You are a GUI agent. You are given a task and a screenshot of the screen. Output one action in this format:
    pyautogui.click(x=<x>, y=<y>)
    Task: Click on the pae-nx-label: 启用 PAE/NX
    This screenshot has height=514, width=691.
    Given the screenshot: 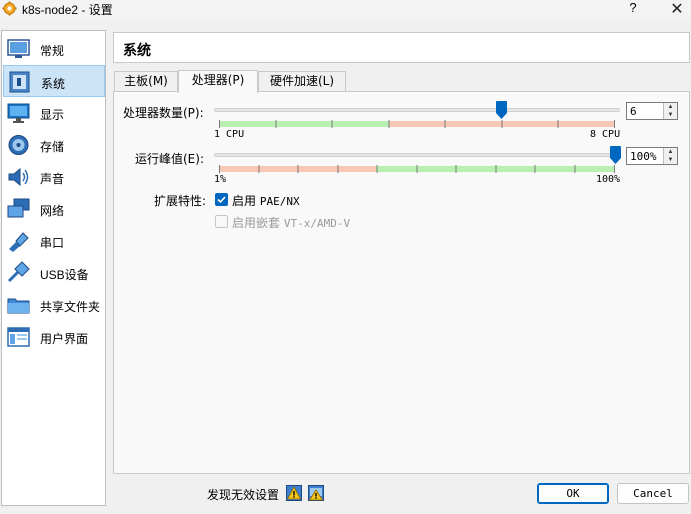 What is the action you would take?
    pyautogui.click(x=266, y=200)
    